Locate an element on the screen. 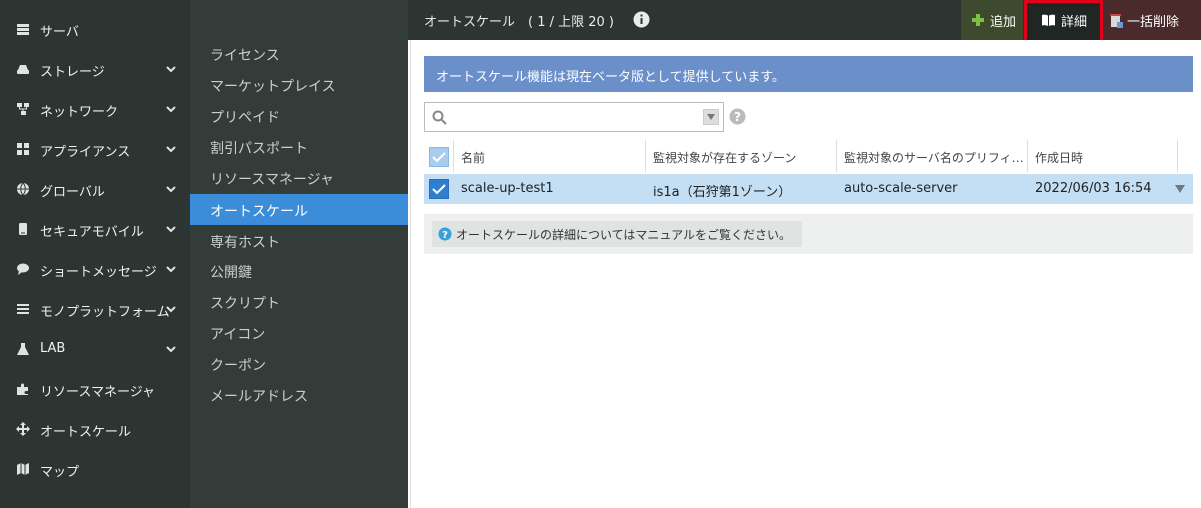 Image resolution: width=1201 pixels, height=508 pixels. nav-item-appliance: アプライアンス is located at coordinates (95, 149).